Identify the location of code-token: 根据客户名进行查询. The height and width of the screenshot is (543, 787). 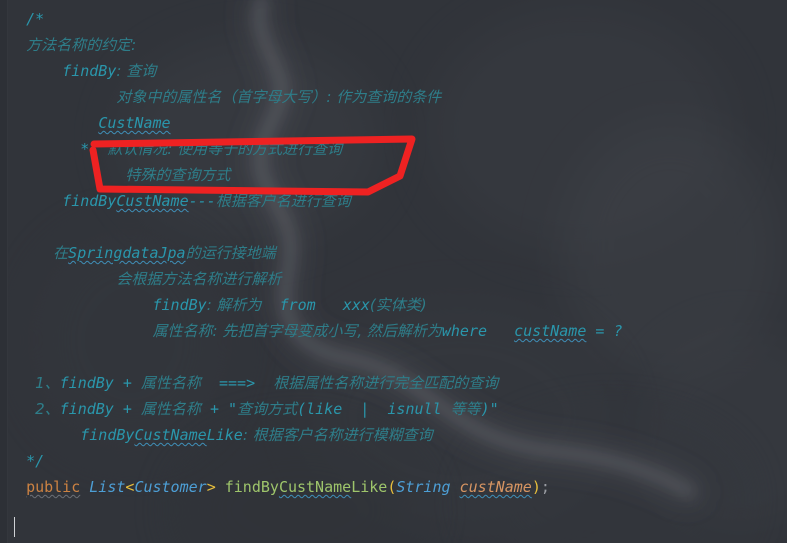
(283, 201).